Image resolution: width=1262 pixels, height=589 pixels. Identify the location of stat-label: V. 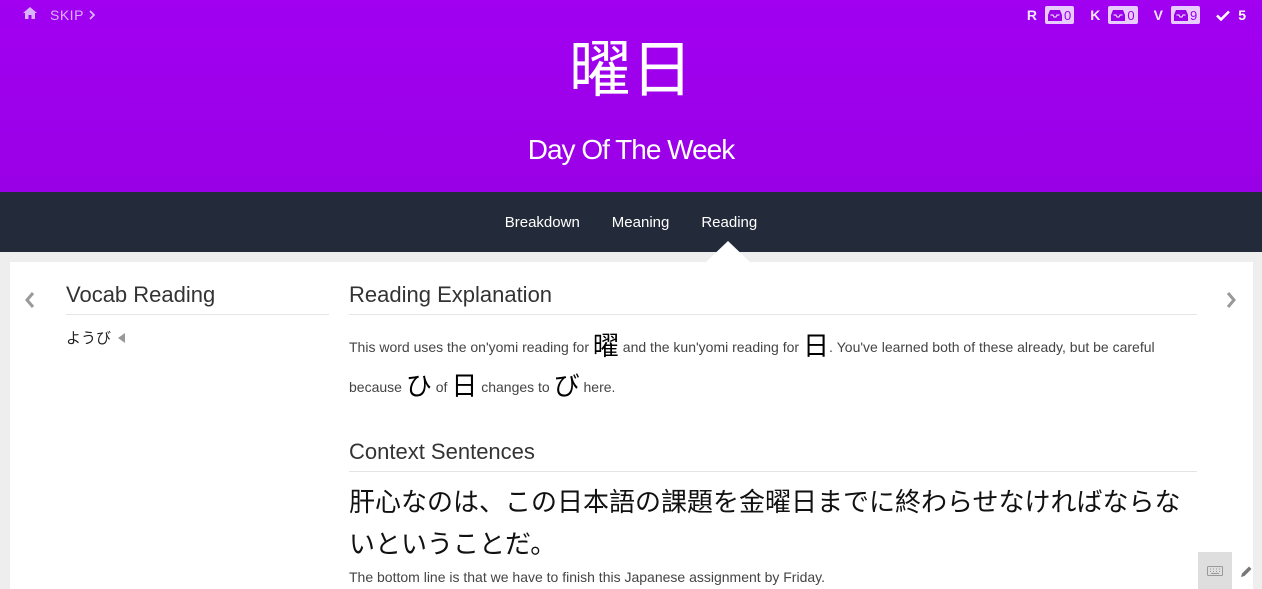
(1158, 15).